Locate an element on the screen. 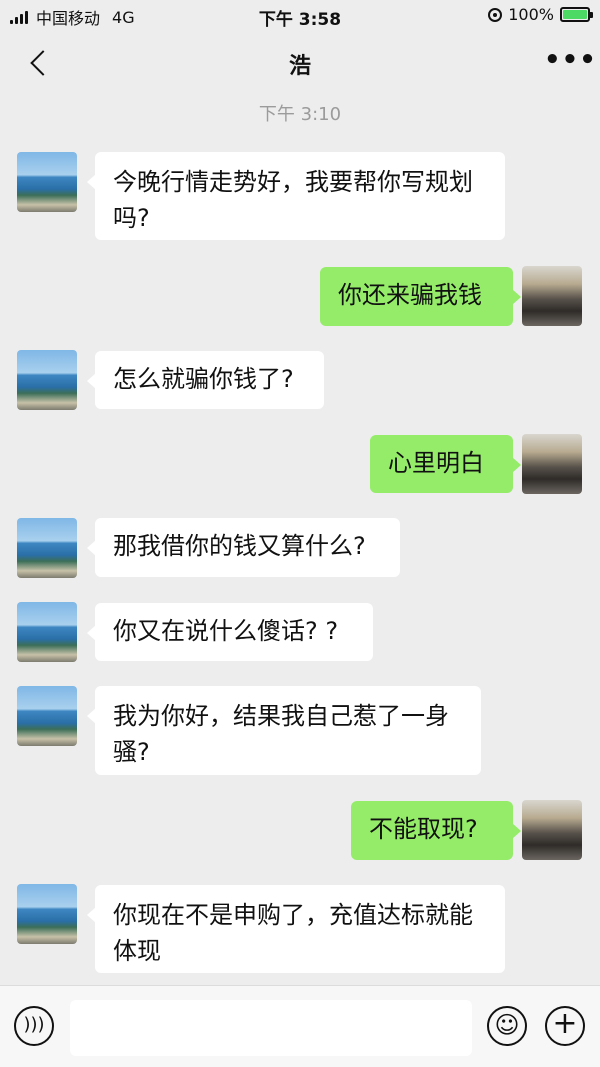 The height and width of the screenshot is (1067, 600). message-text-line: 骚? is located at coordinates (131, 752).